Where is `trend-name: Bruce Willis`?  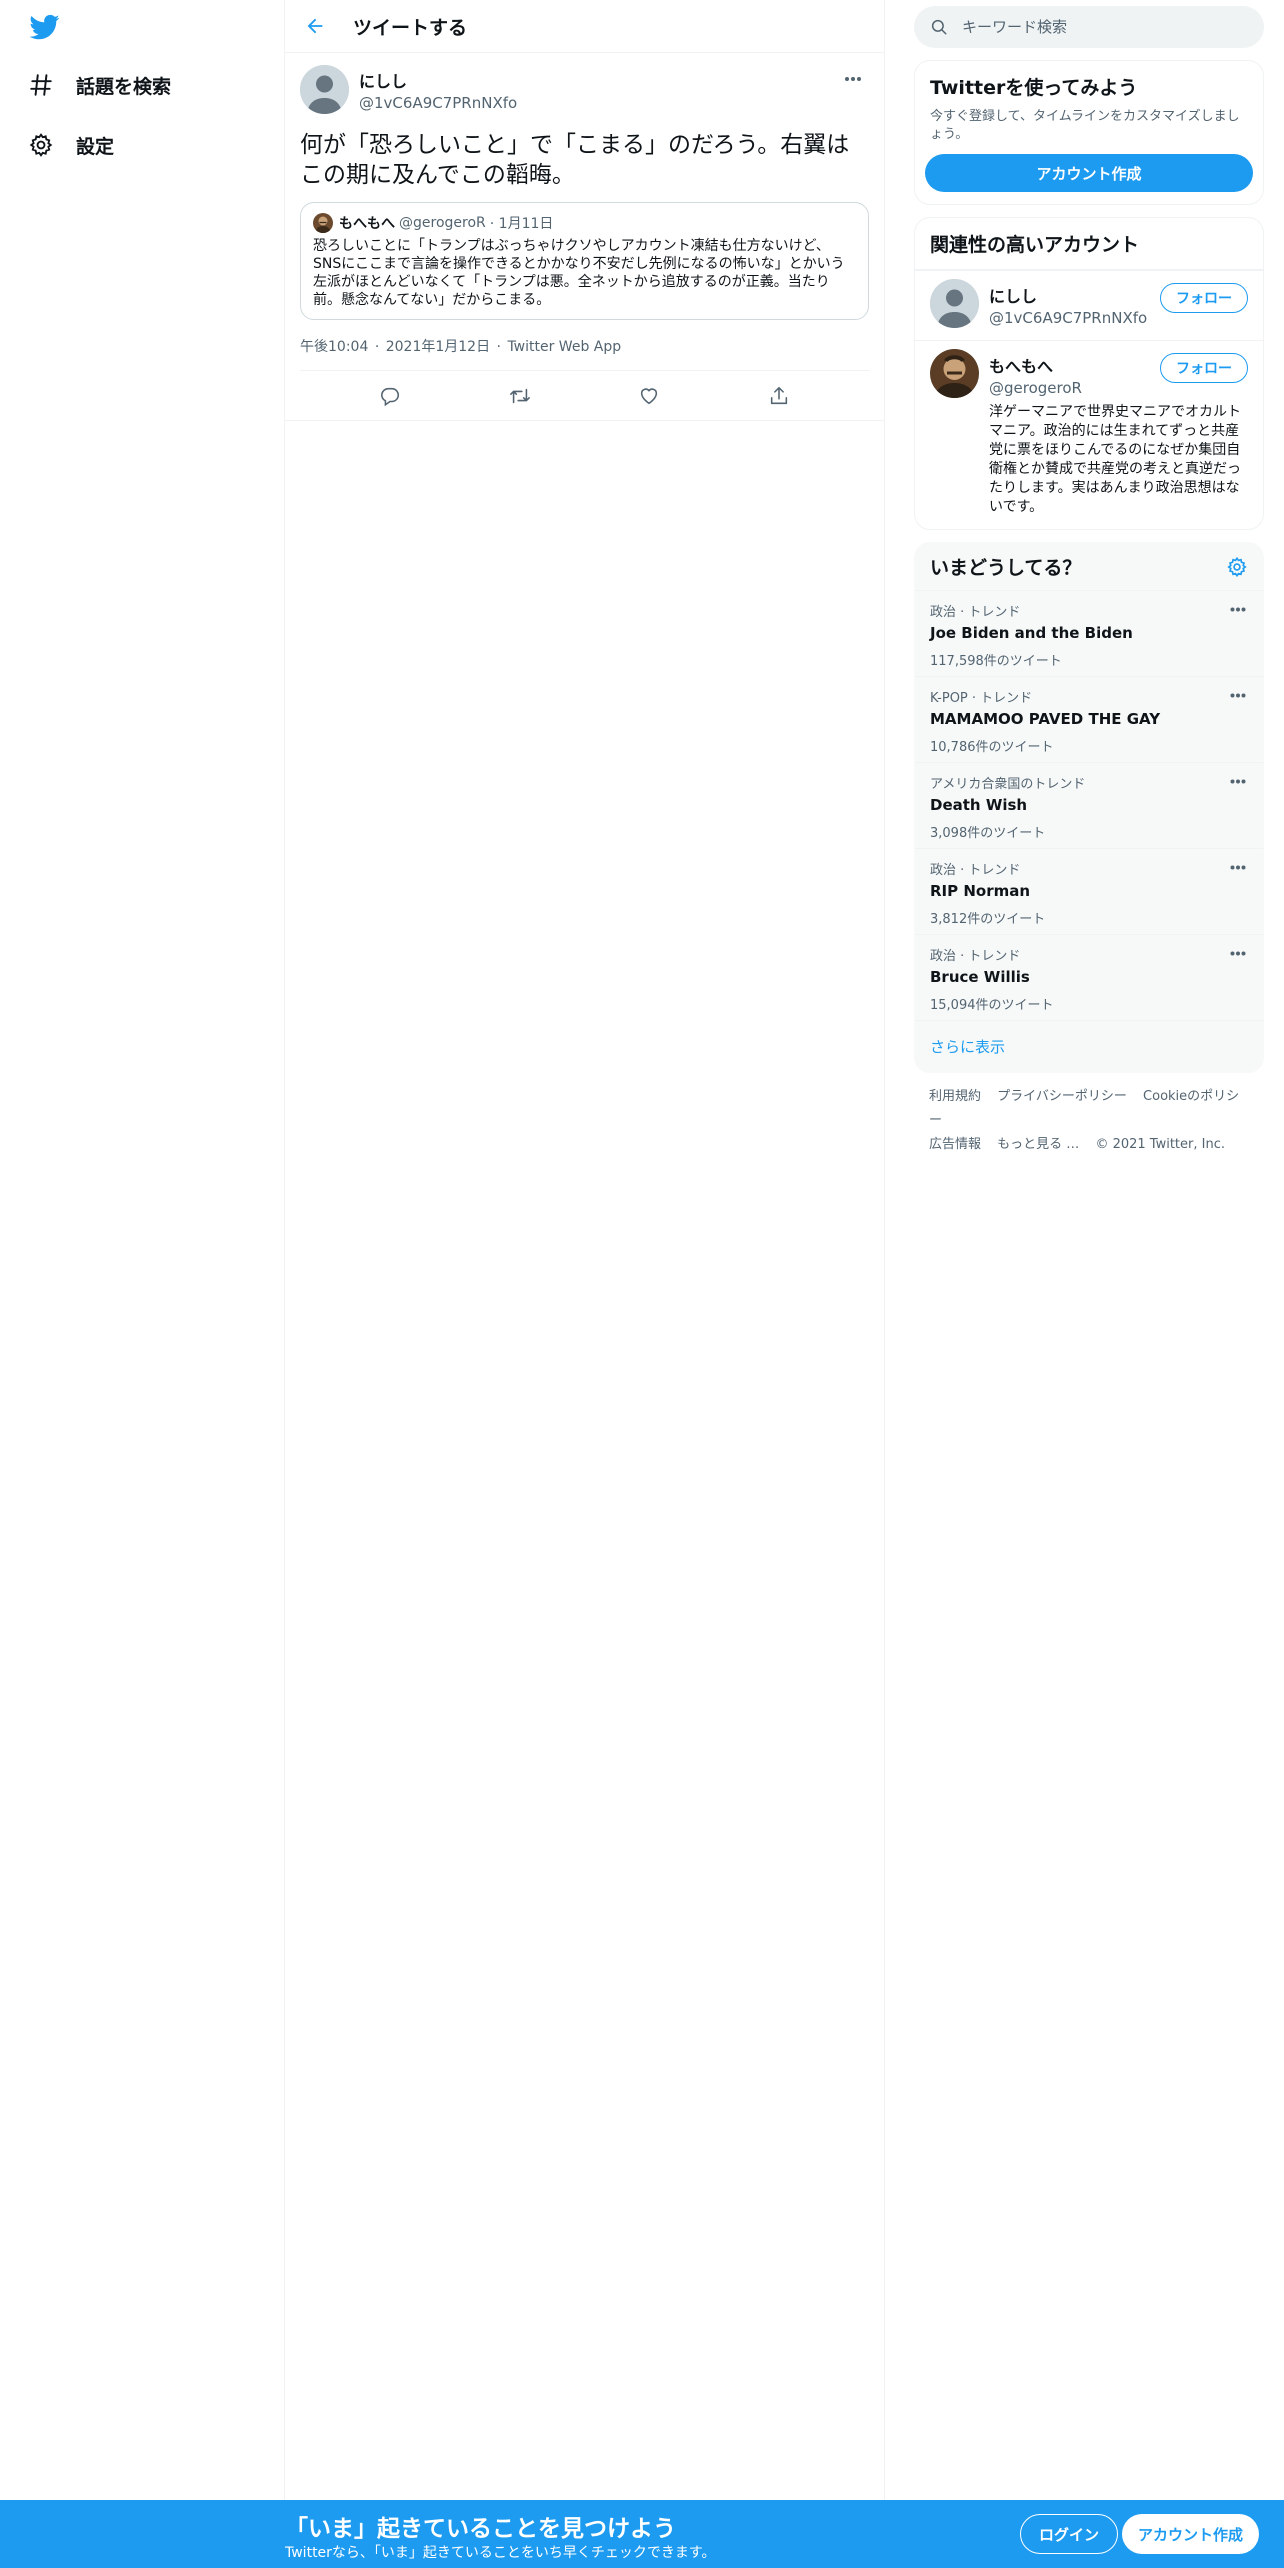
trend-name: Bruce Willis is located at coordinates (980, 977).